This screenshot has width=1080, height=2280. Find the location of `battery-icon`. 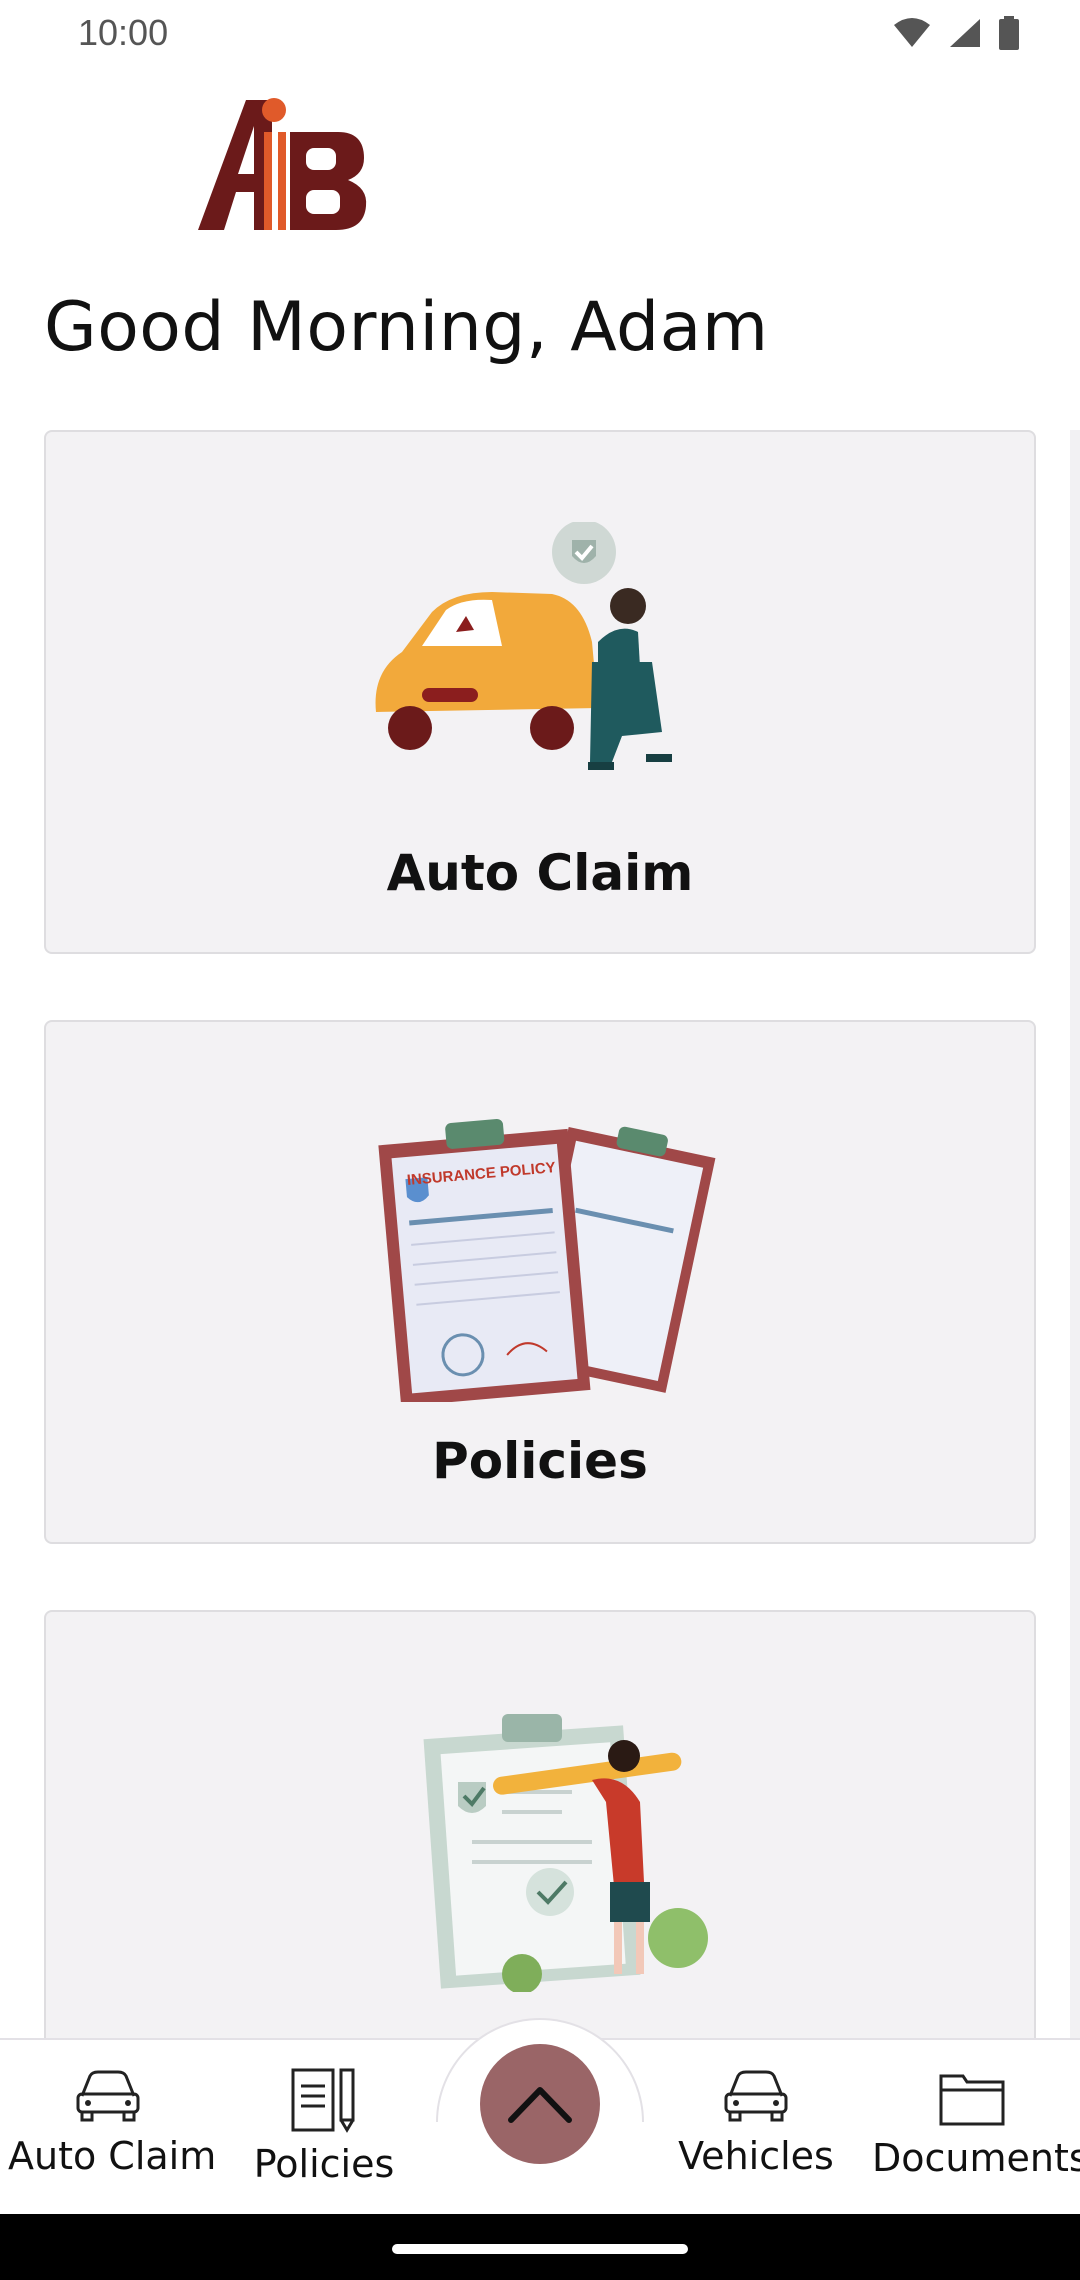

battery-icon is located at coordinates (1009, 33).